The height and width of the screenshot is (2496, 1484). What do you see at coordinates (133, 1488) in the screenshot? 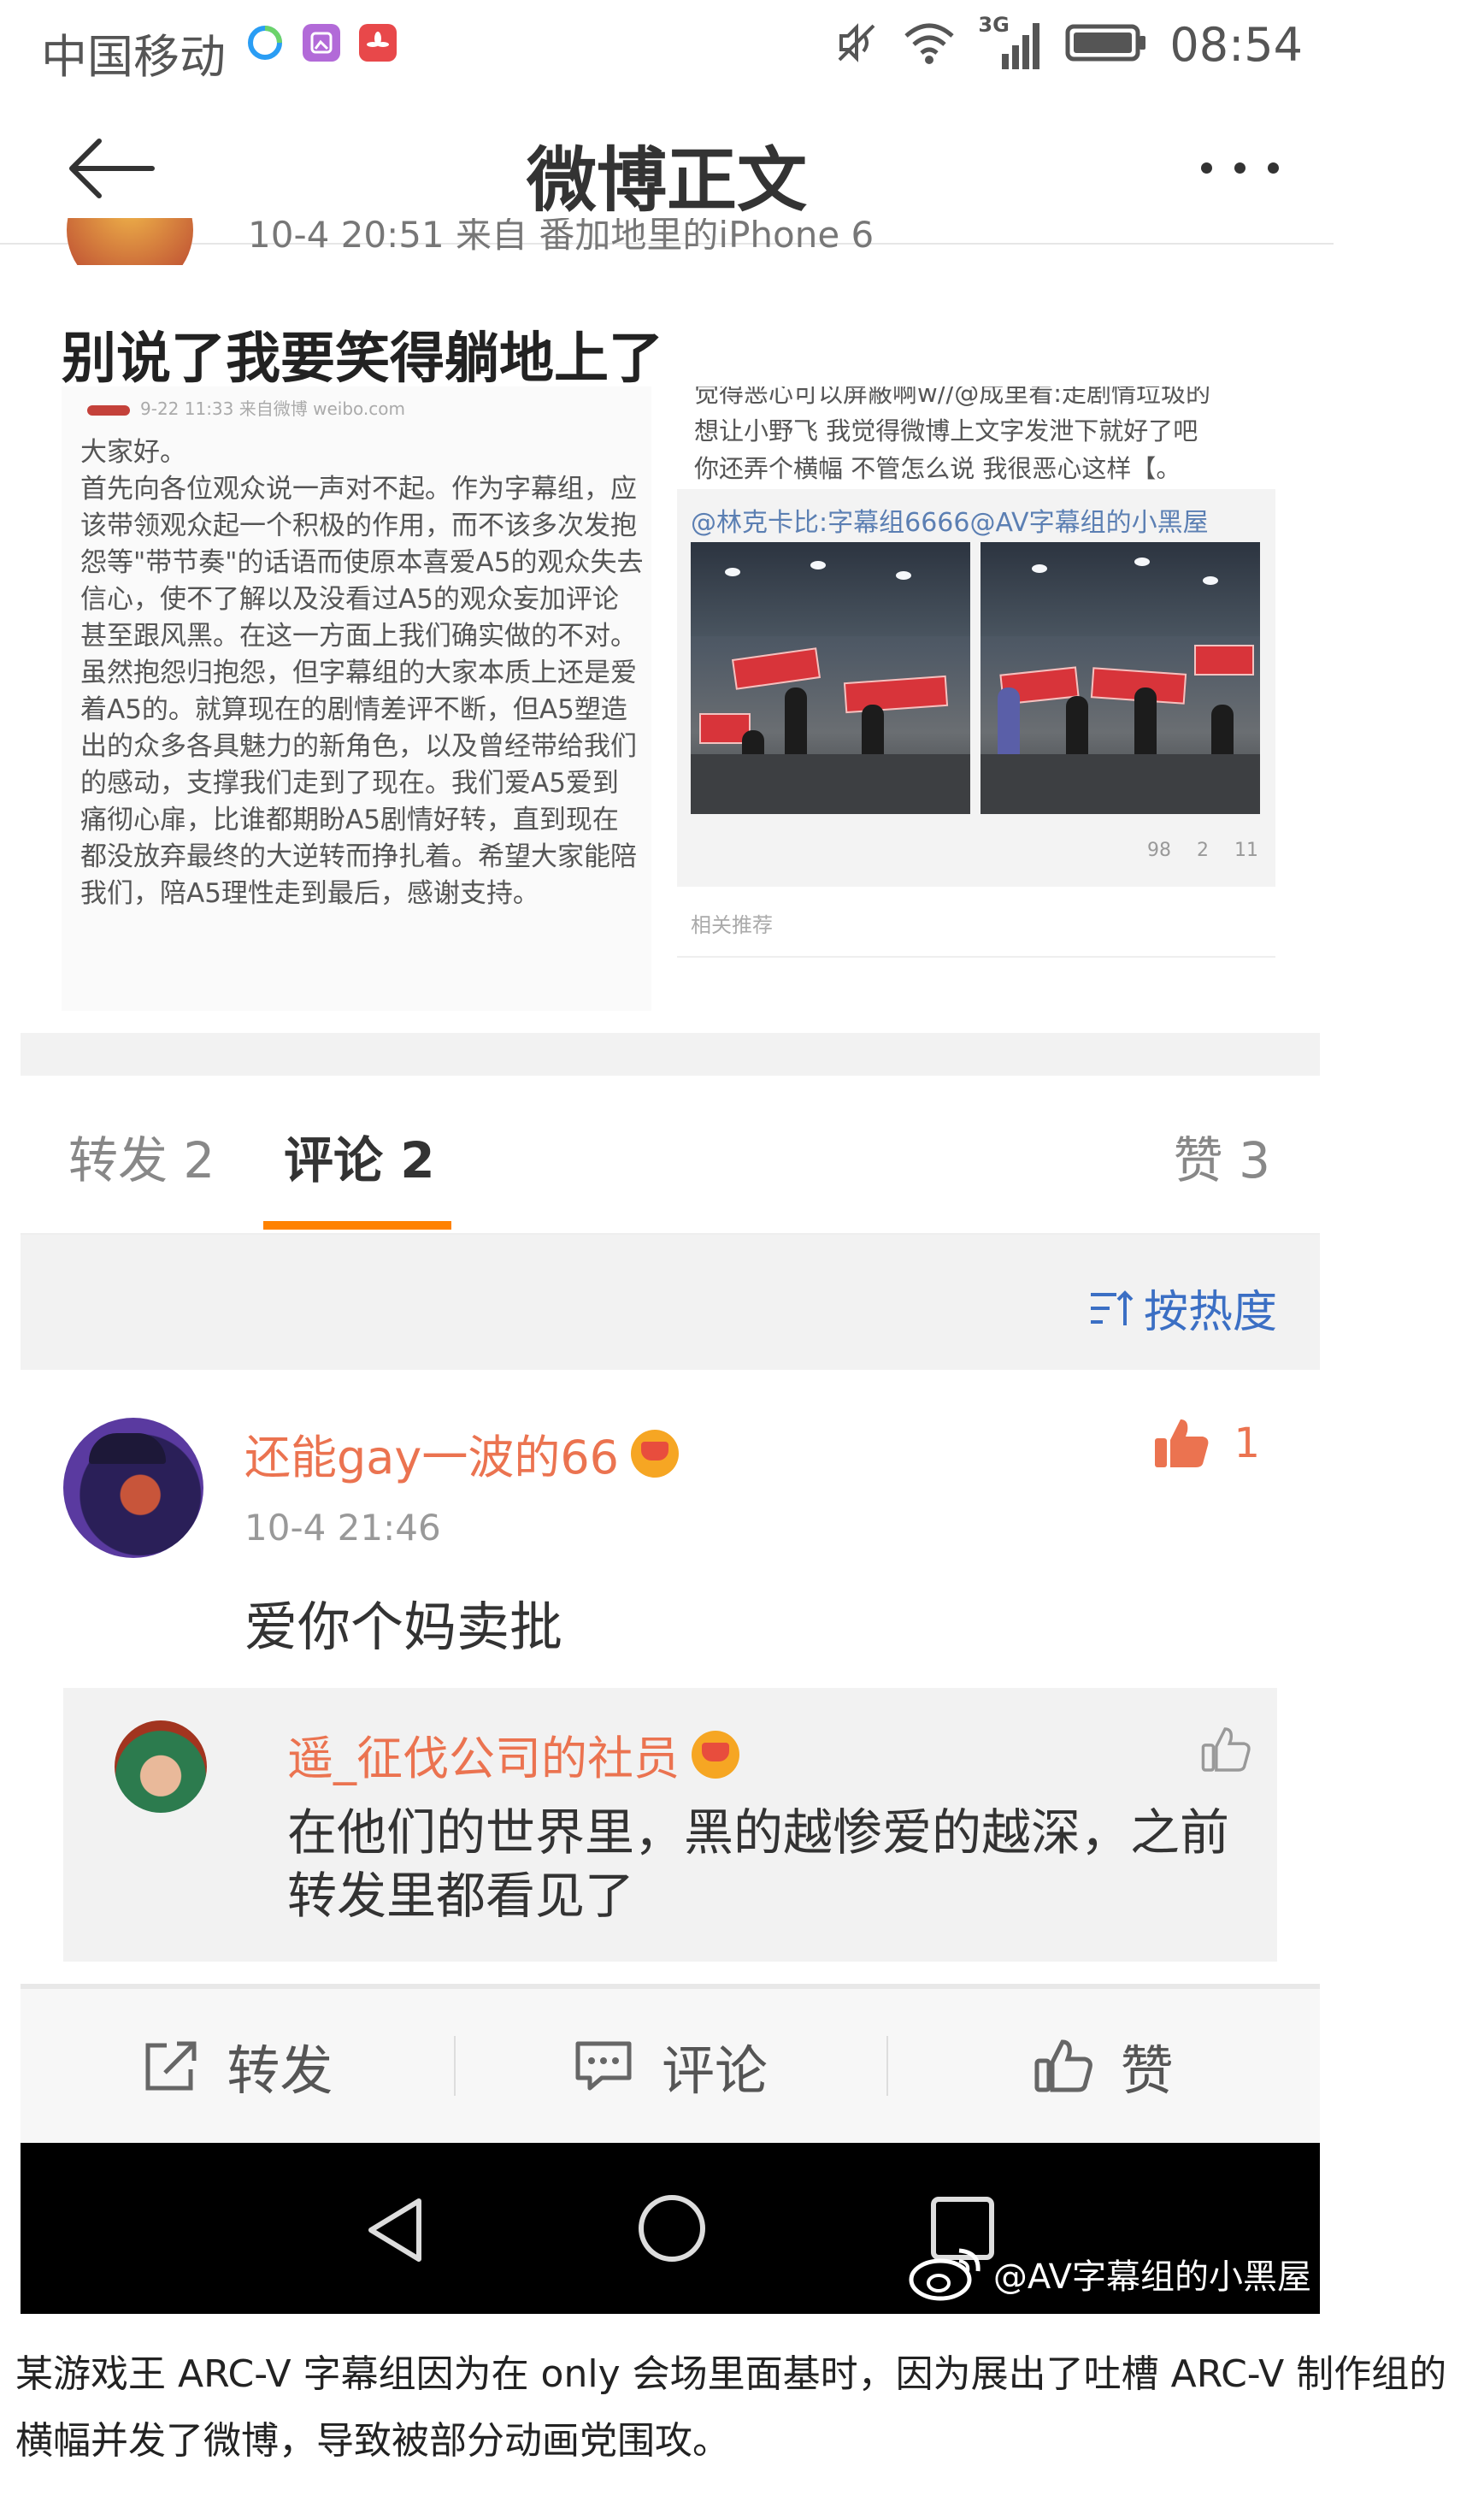
I see `commenter-avatar` at bounding box center [133, 1488].